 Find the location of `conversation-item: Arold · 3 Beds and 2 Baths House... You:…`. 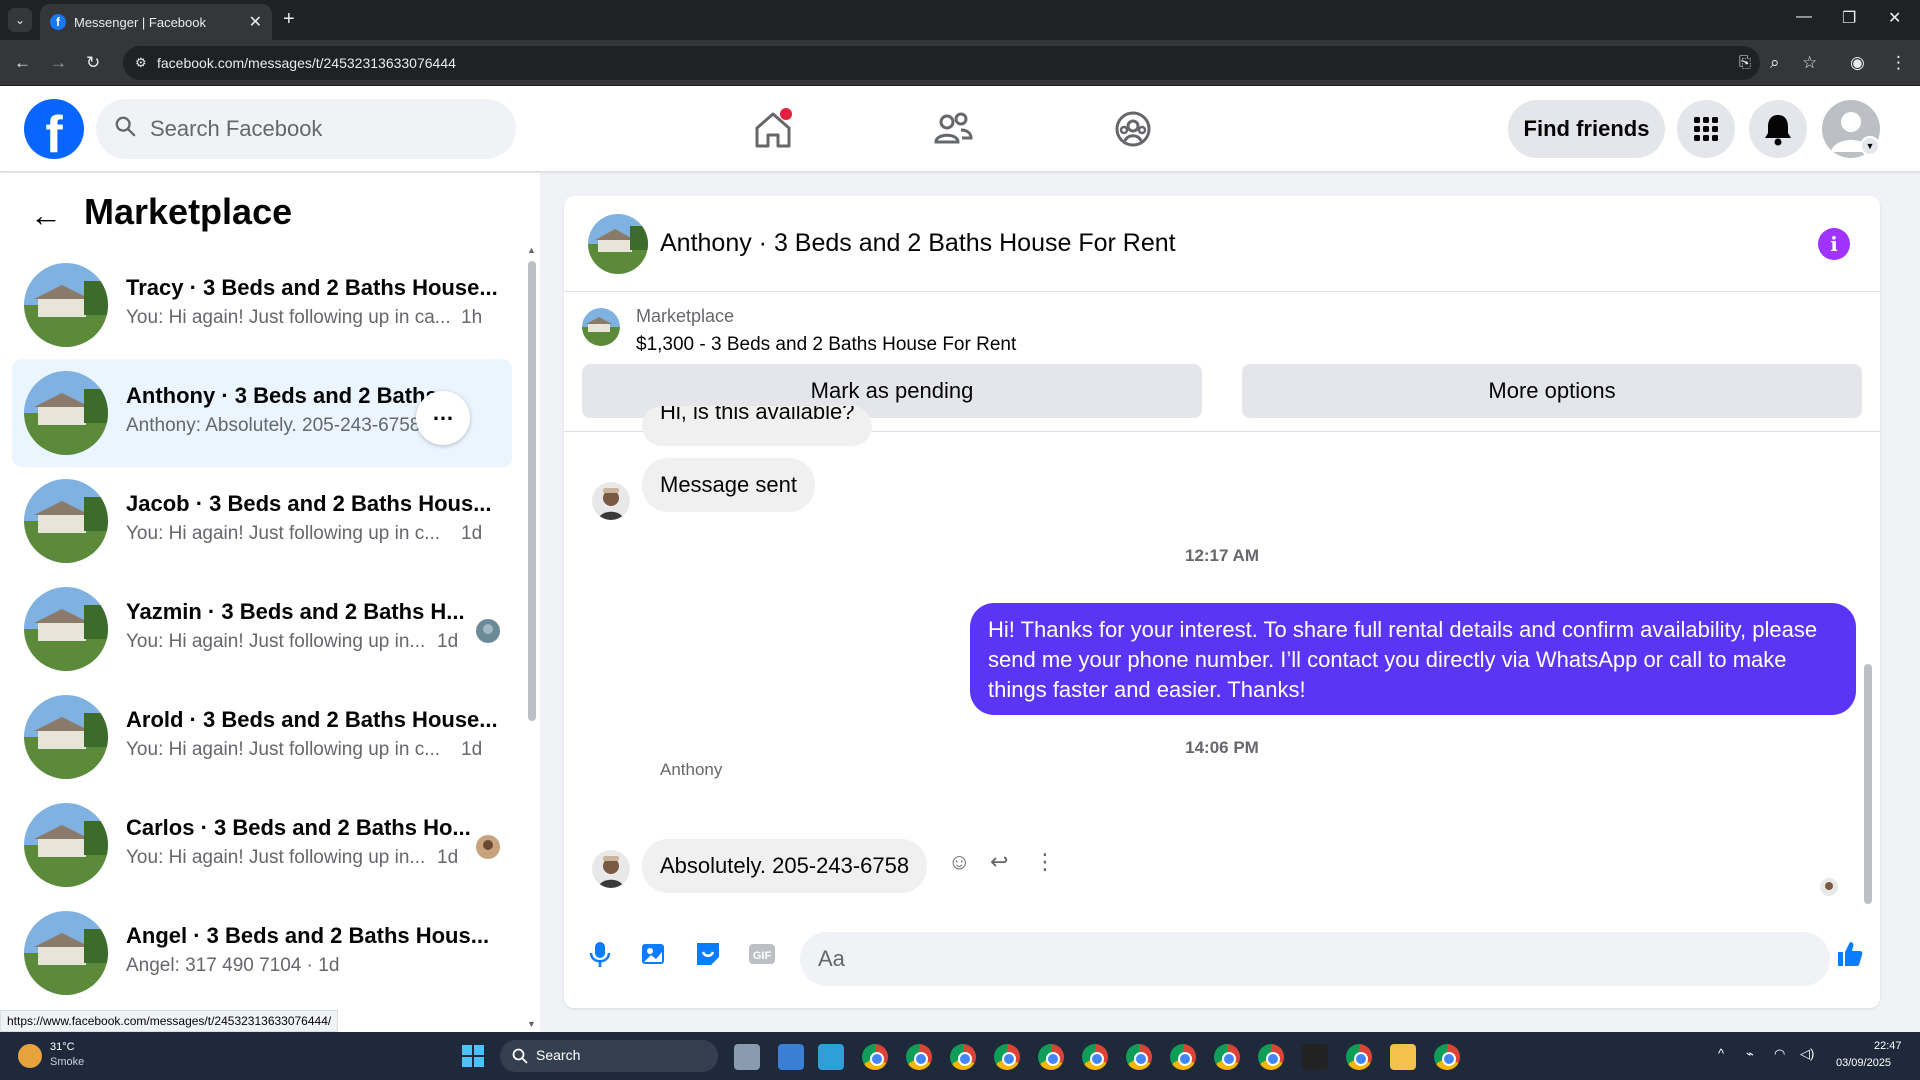

conversation-item: Arold · 3 Beds and 2 Baths House... You:… is located at coordinates (262, 737).